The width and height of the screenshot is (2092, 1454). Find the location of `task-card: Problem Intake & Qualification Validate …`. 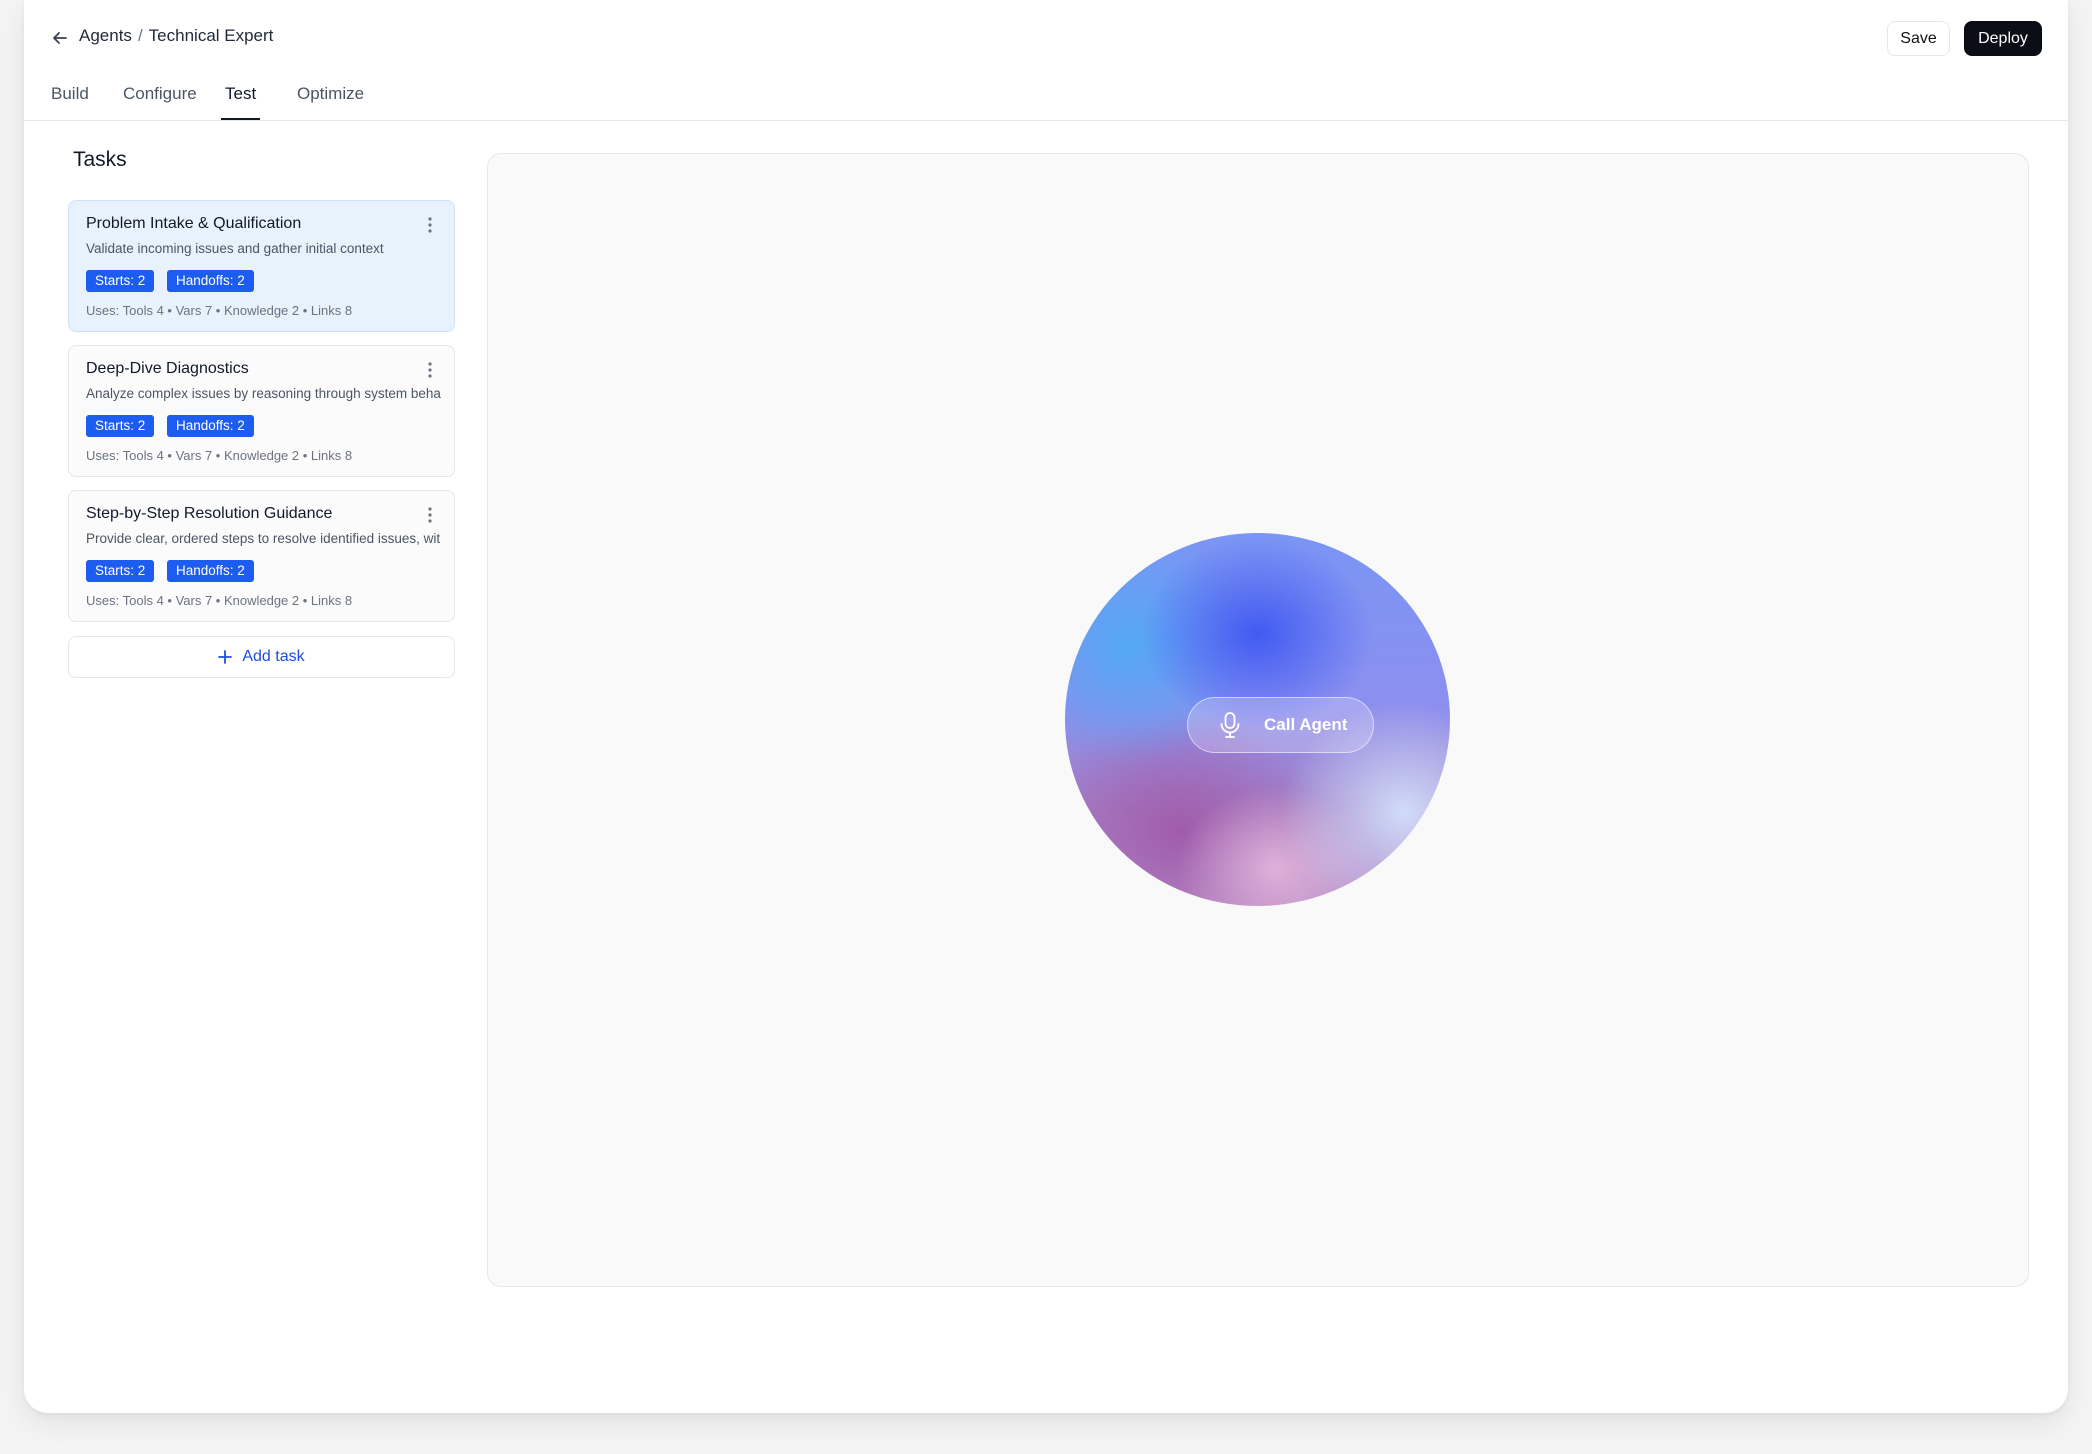

task-card: Problem Intake & Qualification Validate … is located at coordinates (261, 266).